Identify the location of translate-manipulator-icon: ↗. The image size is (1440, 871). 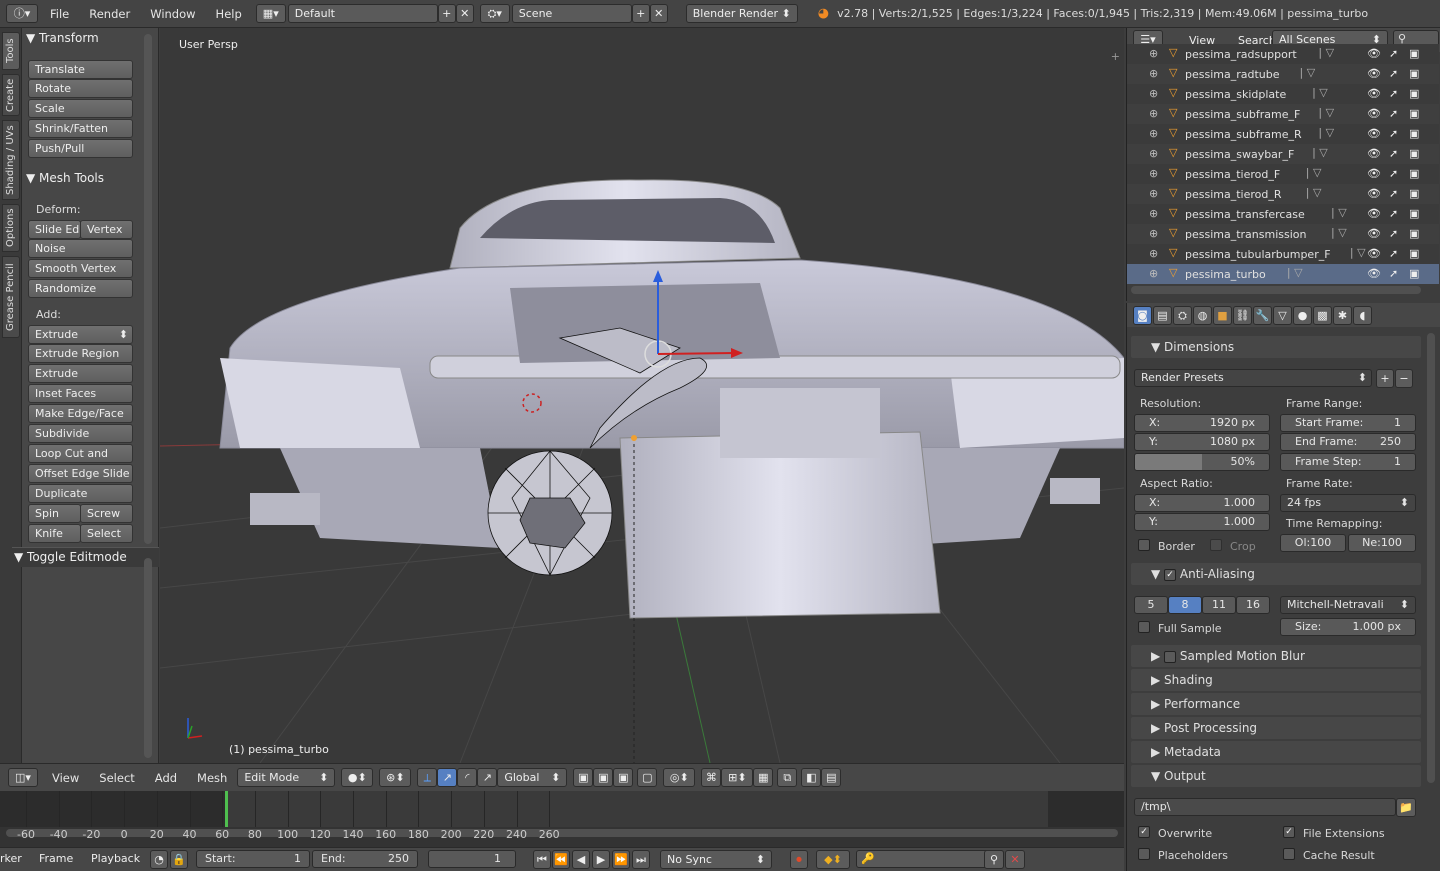
(447, 777).